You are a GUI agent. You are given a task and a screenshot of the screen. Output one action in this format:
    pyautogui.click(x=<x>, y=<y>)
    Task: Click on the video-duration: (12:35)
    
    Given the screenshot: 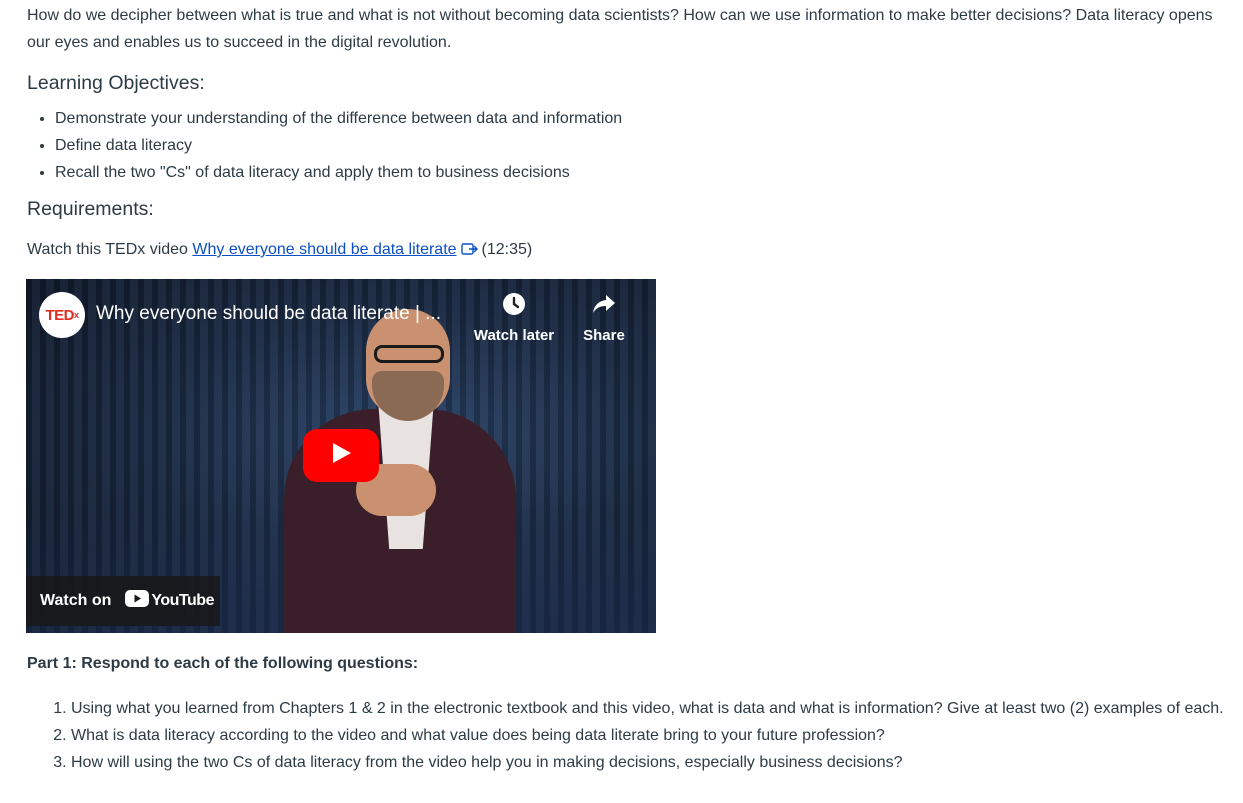 What is the action you would take?
    pyautogui.click(x=507, y=249)
    